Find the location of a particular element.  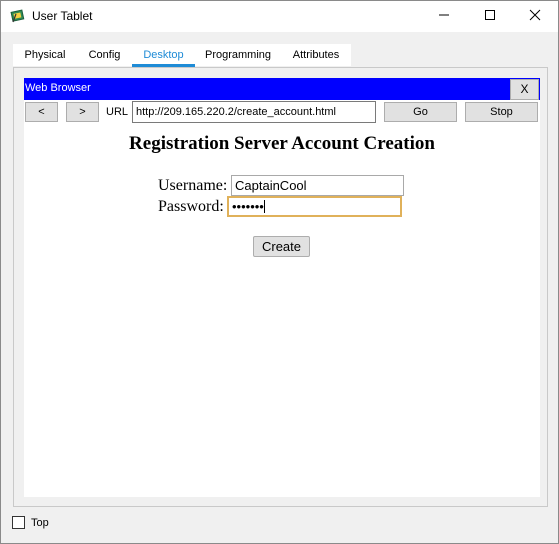

browser-close-button: X is located at coordinates (524, 89).